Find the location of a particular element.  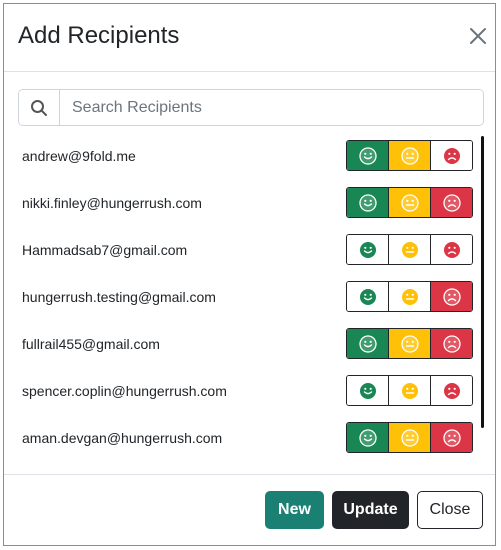

update-button: Update is located at coordinates (370, 510).